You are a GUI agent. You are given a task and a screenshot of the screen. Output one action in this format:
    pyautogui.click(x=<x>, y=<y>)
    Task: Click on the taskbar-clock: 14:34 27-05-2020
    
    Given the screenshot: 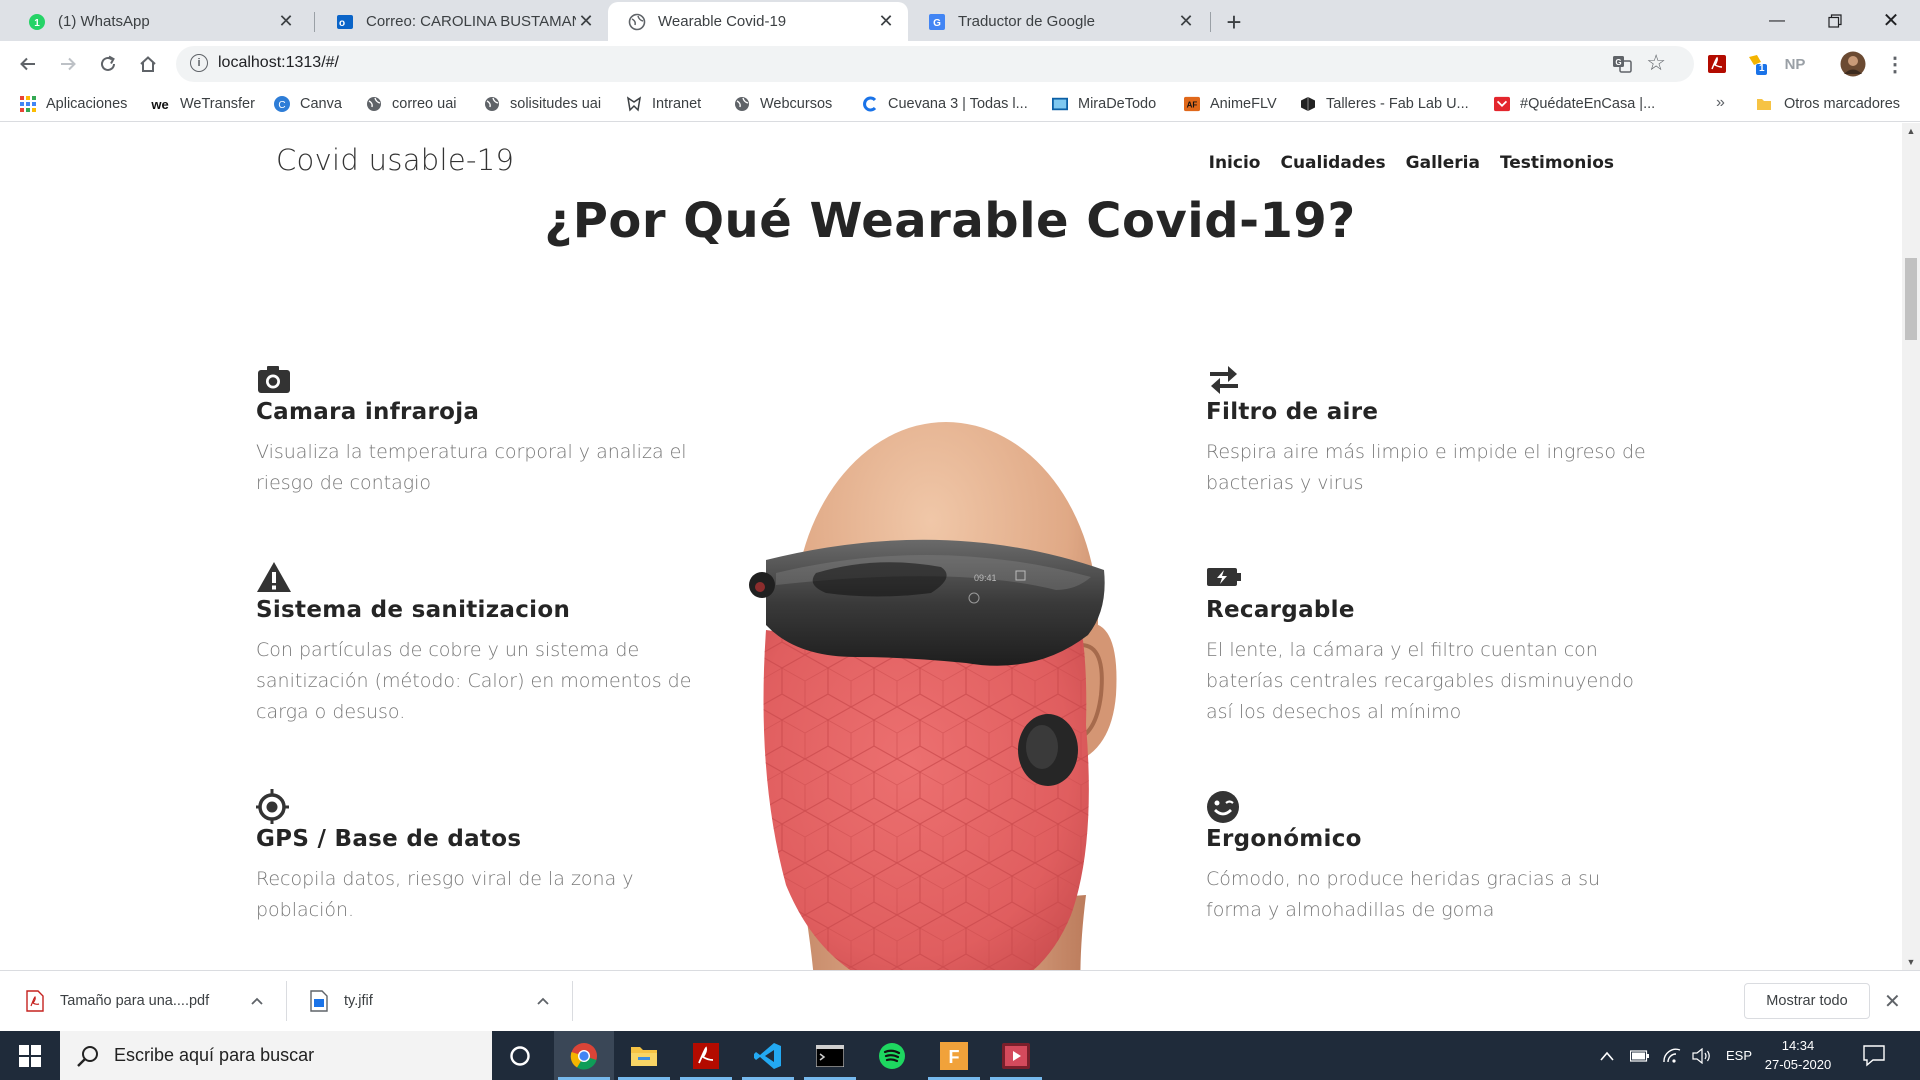 What is the action you would take?
    pyautogui.click(x=1798, y=1055)
    